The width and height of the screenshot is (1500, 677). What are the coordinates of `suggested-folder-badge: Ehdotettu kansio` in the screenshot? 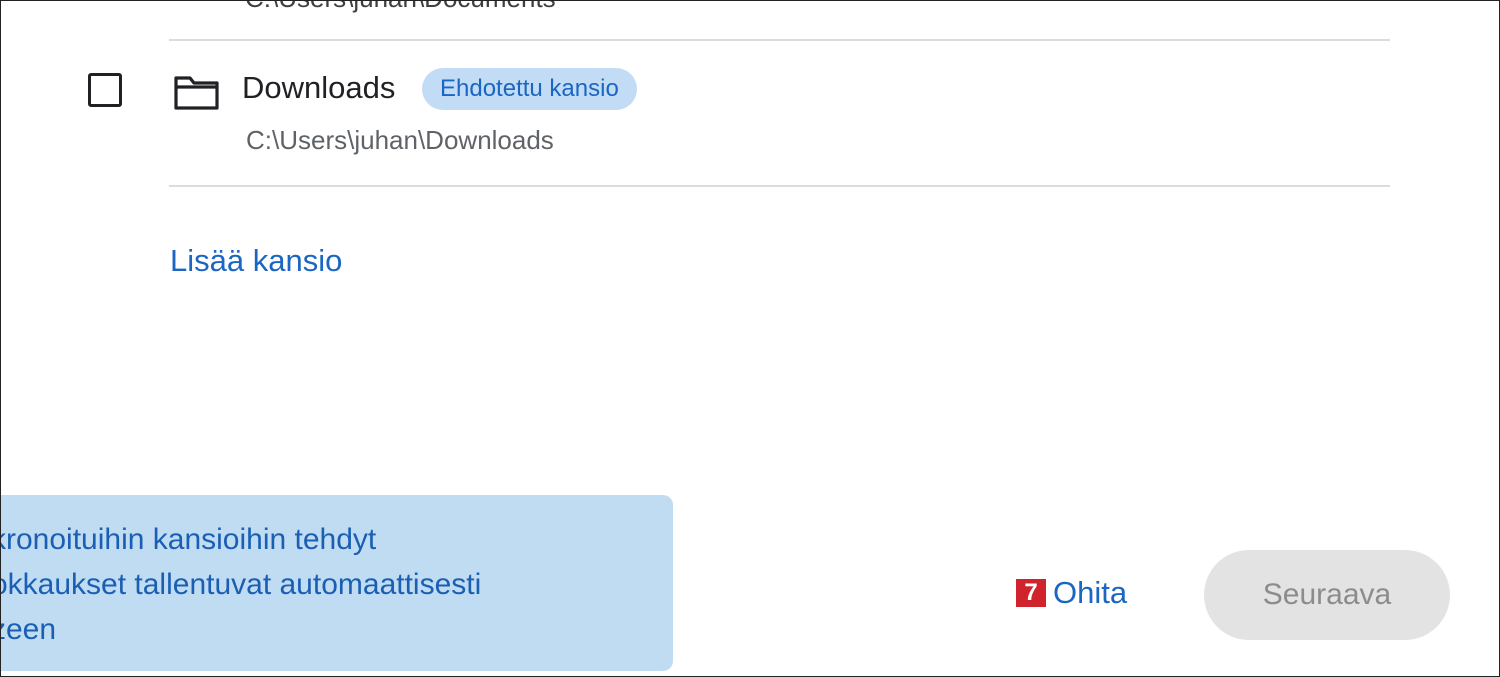 It's located at (529, 89).